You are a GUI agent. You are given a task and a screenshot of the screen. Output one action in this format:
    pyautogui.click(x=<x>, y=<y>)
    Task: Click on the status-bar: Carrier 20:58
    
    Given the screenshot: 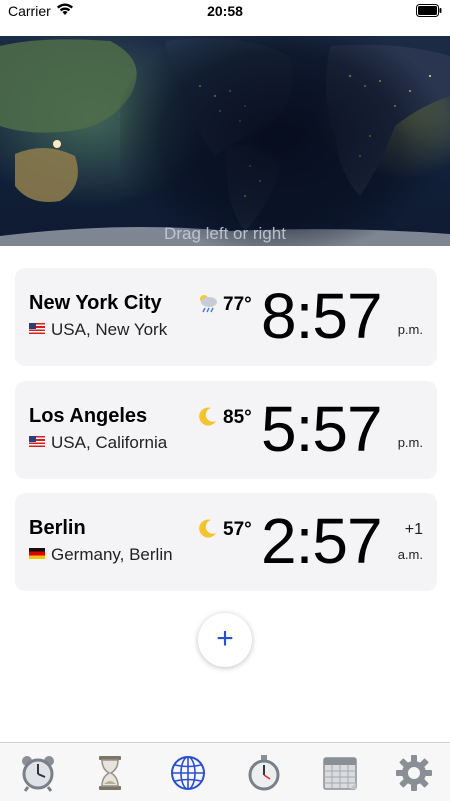 What is the action you would take?
    pyautogui.click(x=225, y=11)
    